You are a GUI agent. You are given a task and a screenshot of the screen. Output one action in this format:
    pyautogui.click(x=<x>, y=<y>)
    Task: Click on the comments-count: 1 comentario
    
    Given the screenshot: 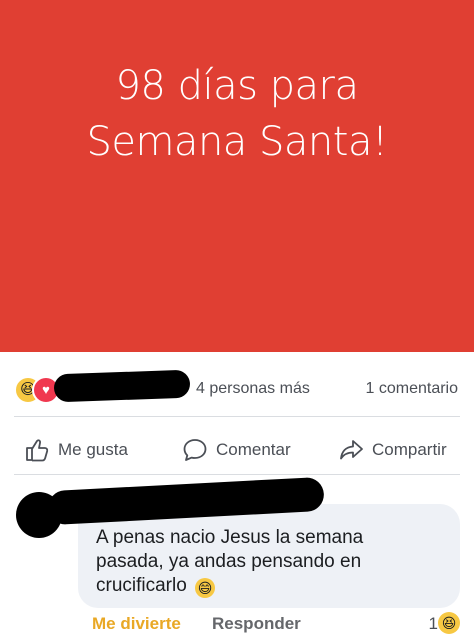 What is the action you would take?
    pyautogui.click(x=412, y=389)
    